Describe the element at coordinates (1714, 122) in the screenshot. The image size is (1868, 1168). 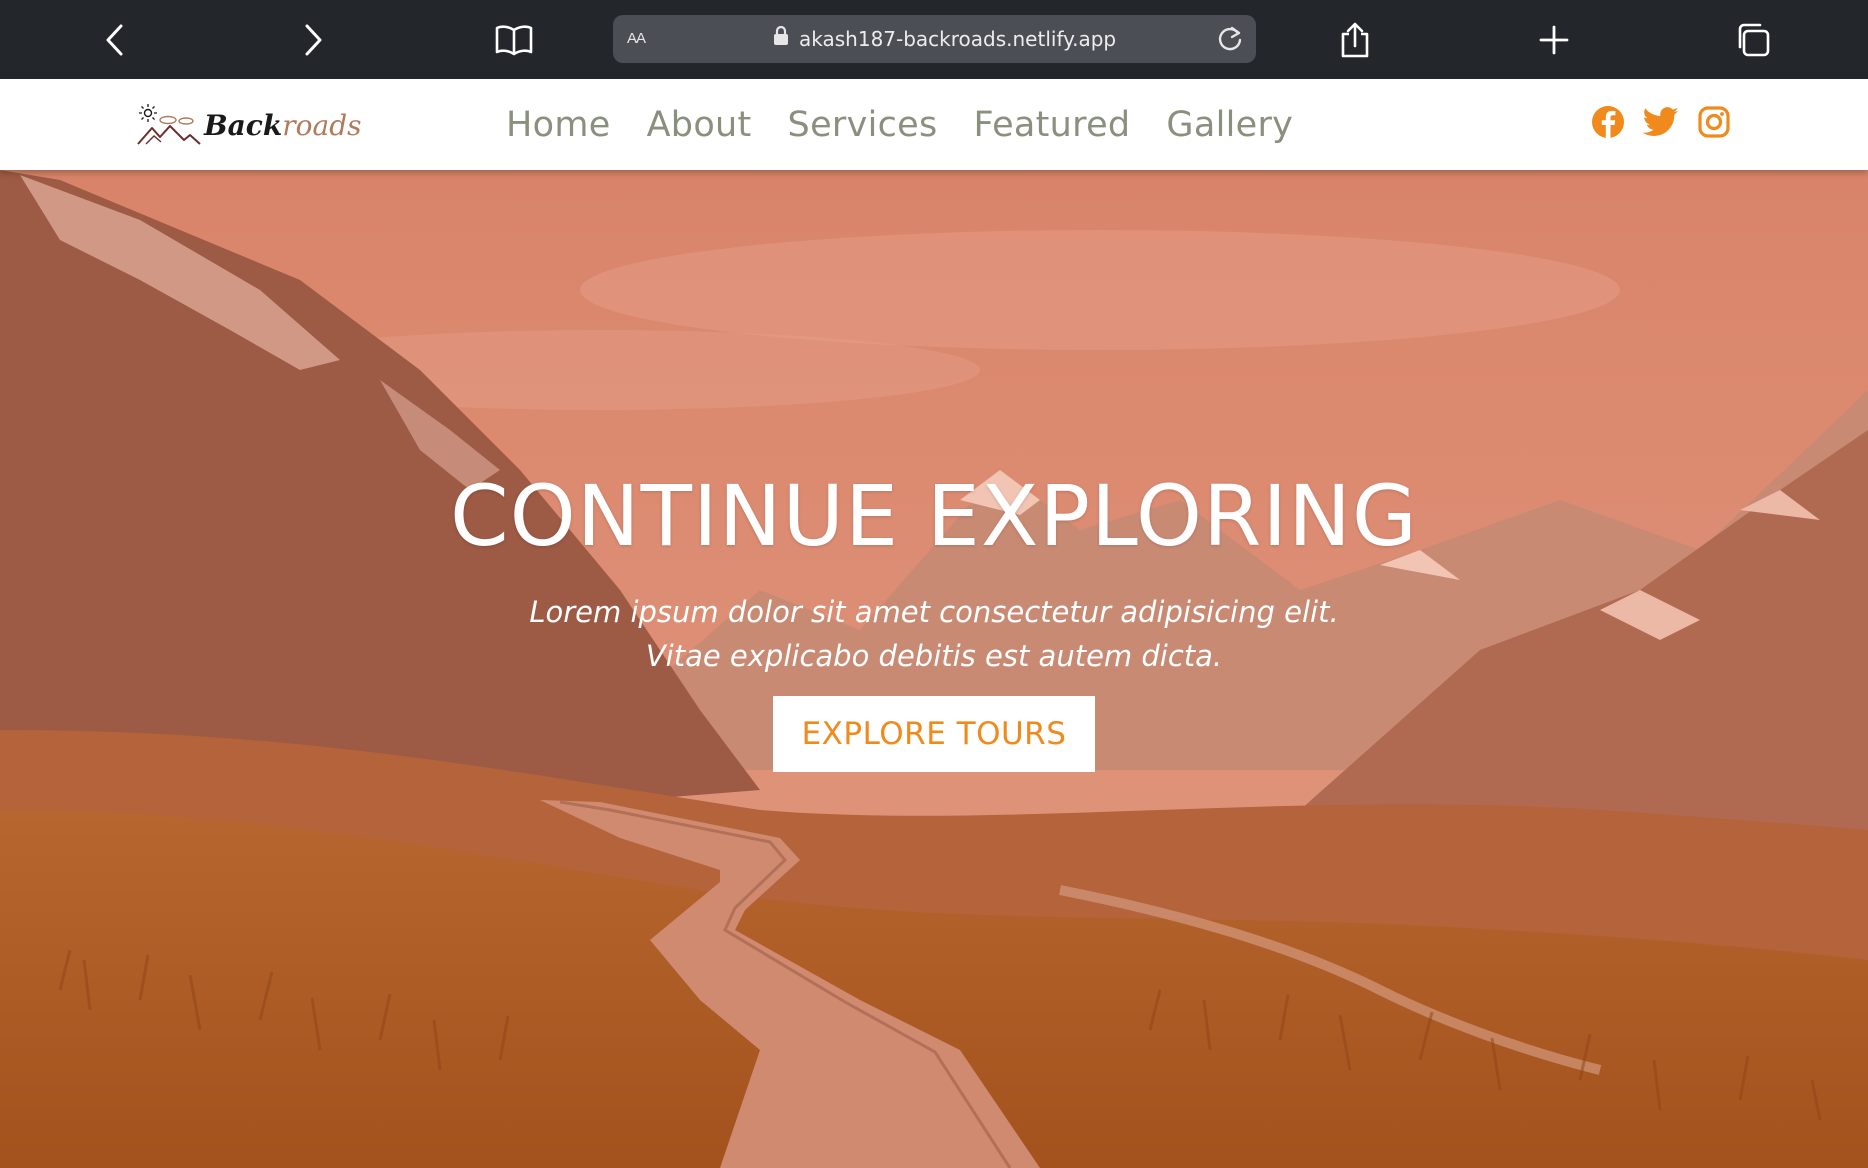
I see `instagram-icon` at that location.